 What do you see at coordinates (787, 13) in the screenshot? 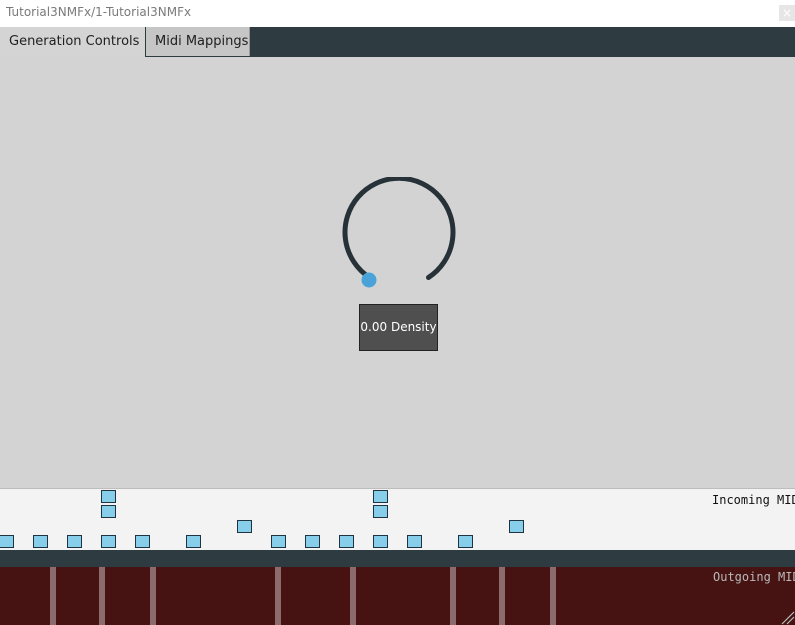
I see `close-icon: ×` at bounding box center [787, 13].